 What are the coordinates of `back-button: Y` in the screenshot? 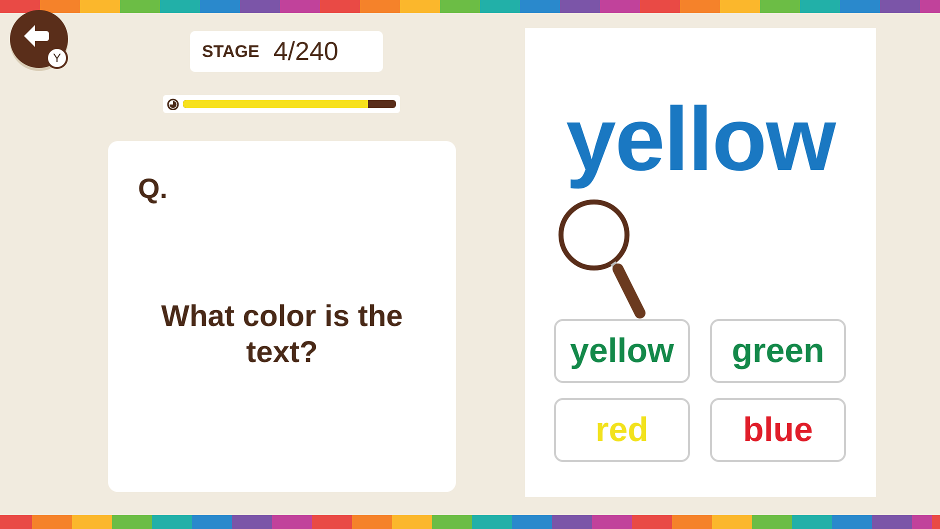 It's located at (39, 39).